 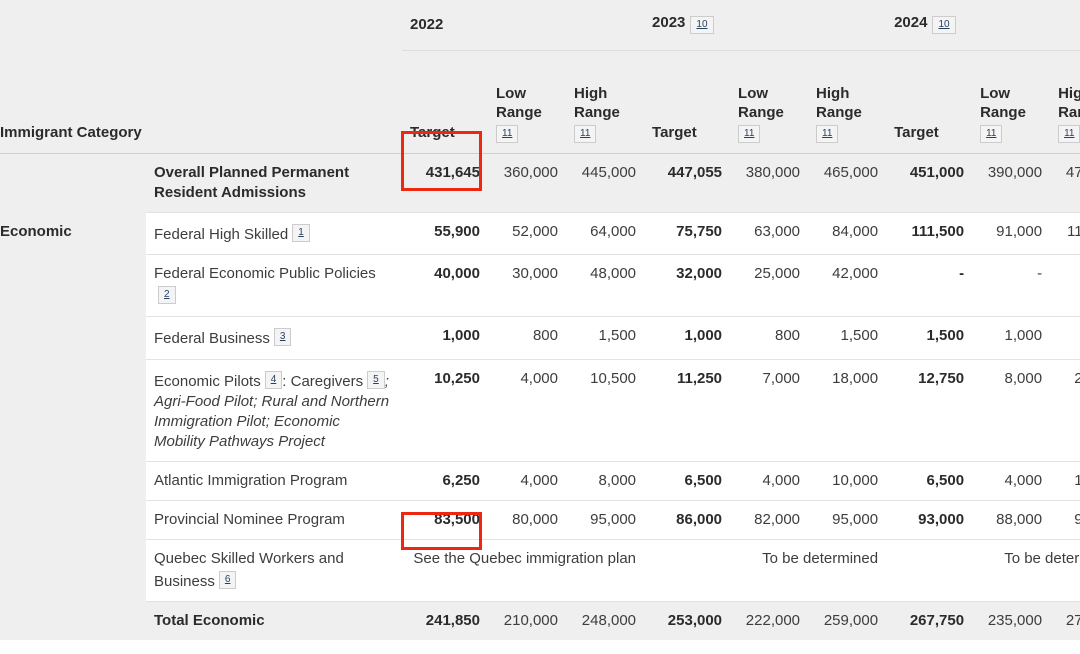 I want to click on cell-ep-2022-target: 10,250, so click(x=445, y=410).